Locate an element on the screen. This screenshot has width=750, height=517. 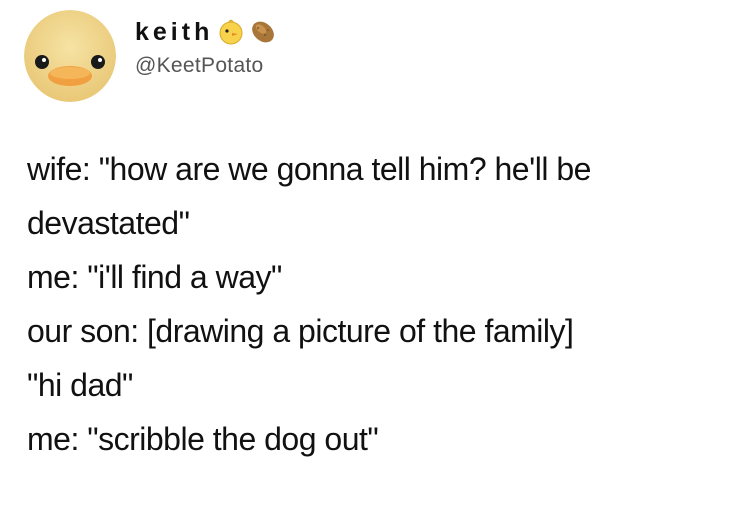
potato-icon is located at coordinates (263, 32).